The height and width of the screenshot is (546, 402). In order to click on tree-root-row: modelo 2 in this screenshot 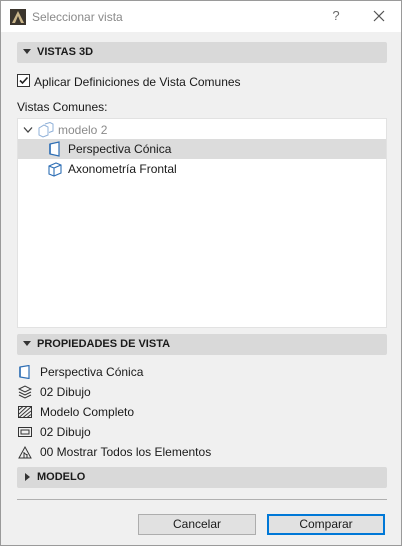, I will do `click(202, 130)`.